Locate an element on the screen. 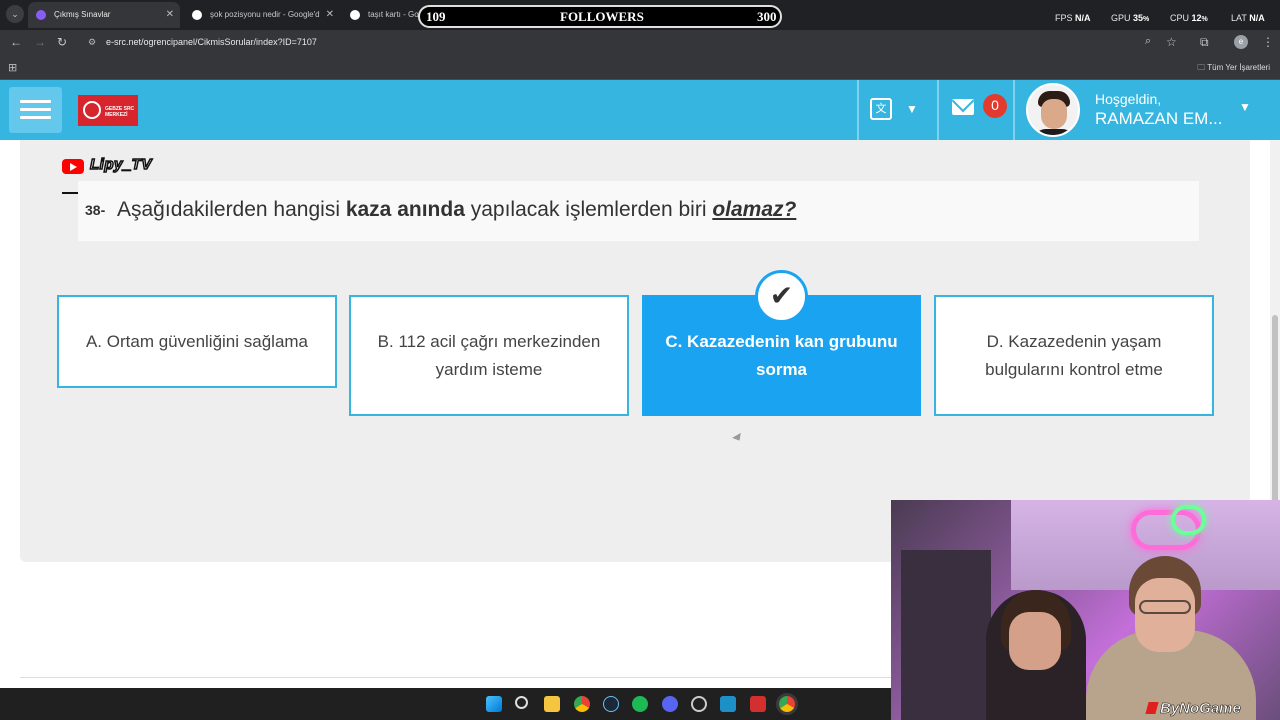 This screenshot has height=720, width=1280. fps-value: N/A is located at coordinates (1083, 18).